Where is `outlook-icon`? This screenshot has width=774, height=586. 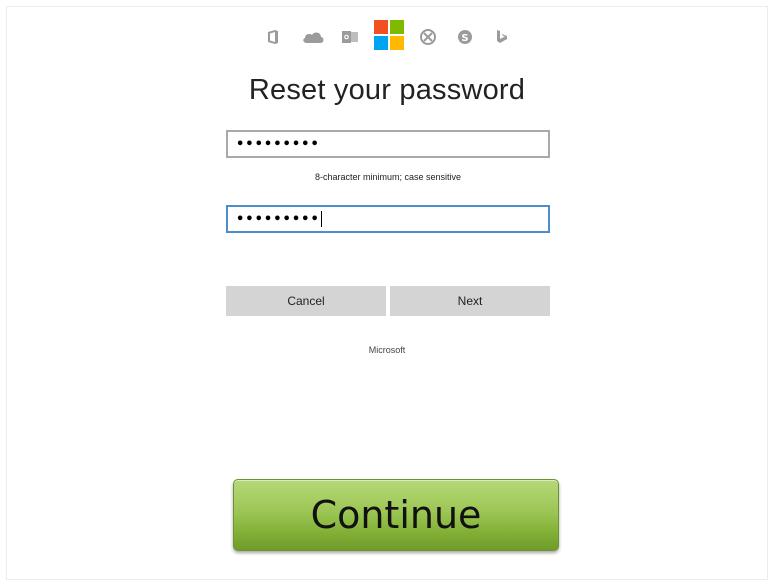
outlook-icon is located at coordinates (350, 37).